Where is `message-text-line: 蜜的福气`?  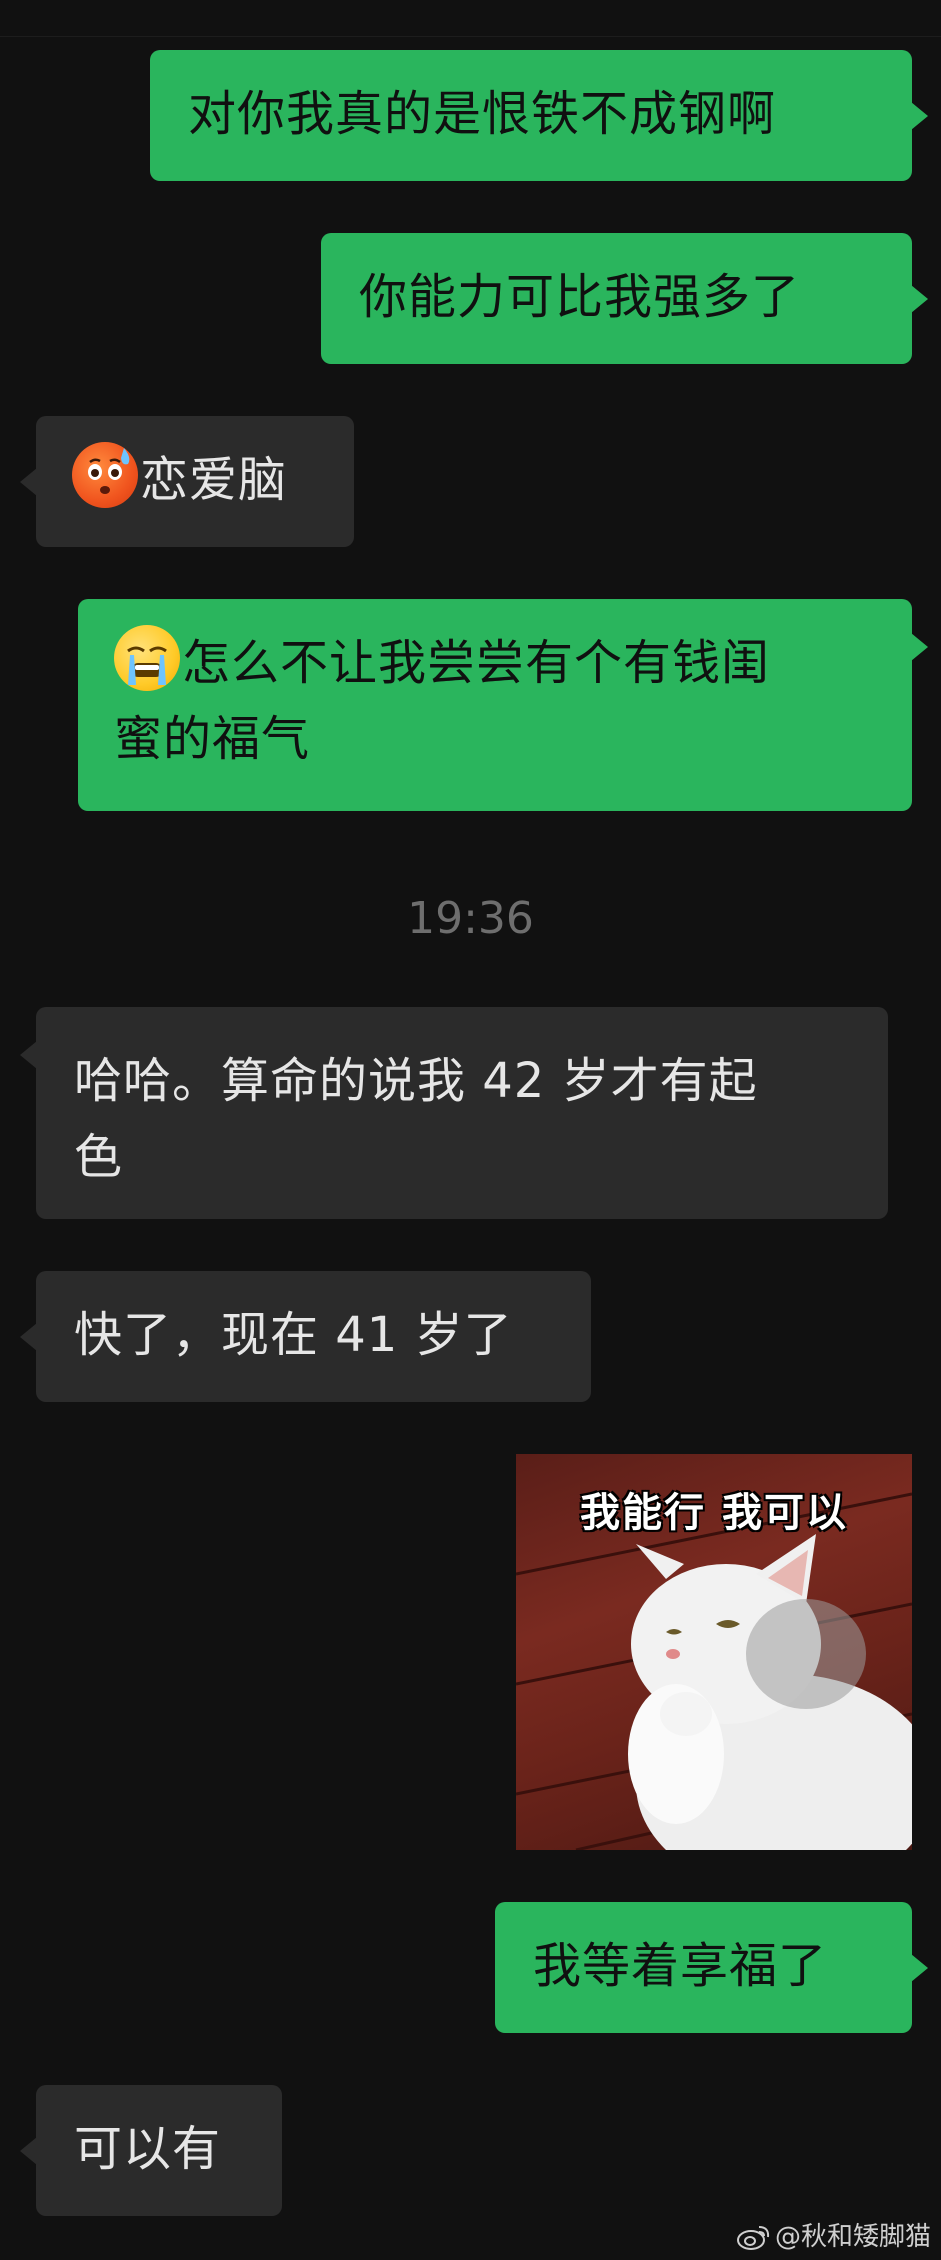
message-text-line: 蜜的福气 is located at coordinates (212, 739).